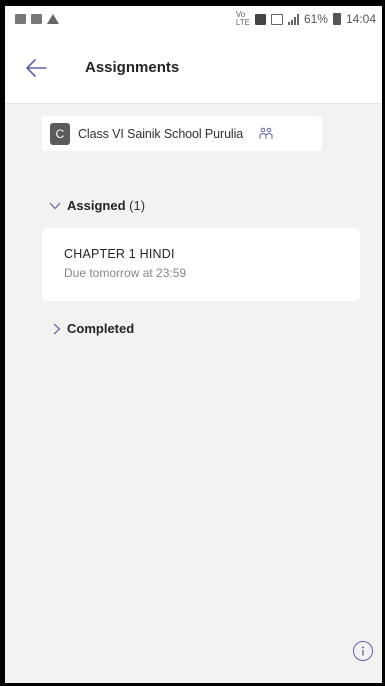 The width and height of the screenshot is (385, 686). What do you see at coordinates (137, 205) in the screenshot?
I see `assigned-count: (1)` at bounding box center [137, 205].